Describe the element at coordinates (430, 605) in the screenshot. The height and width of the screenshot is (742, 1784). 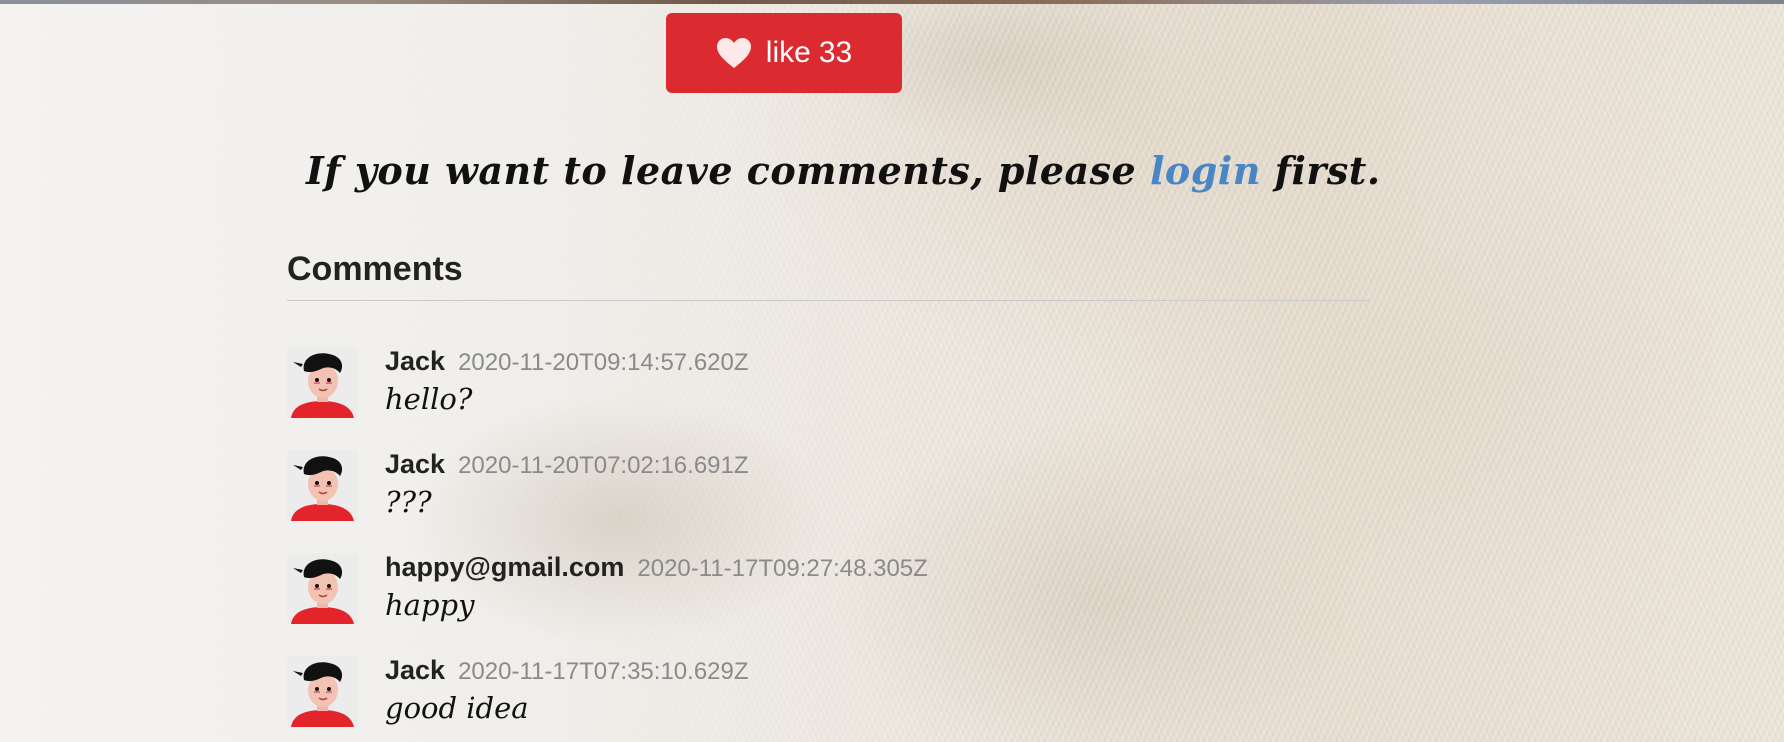
I see `comment-text: happy` at that location.